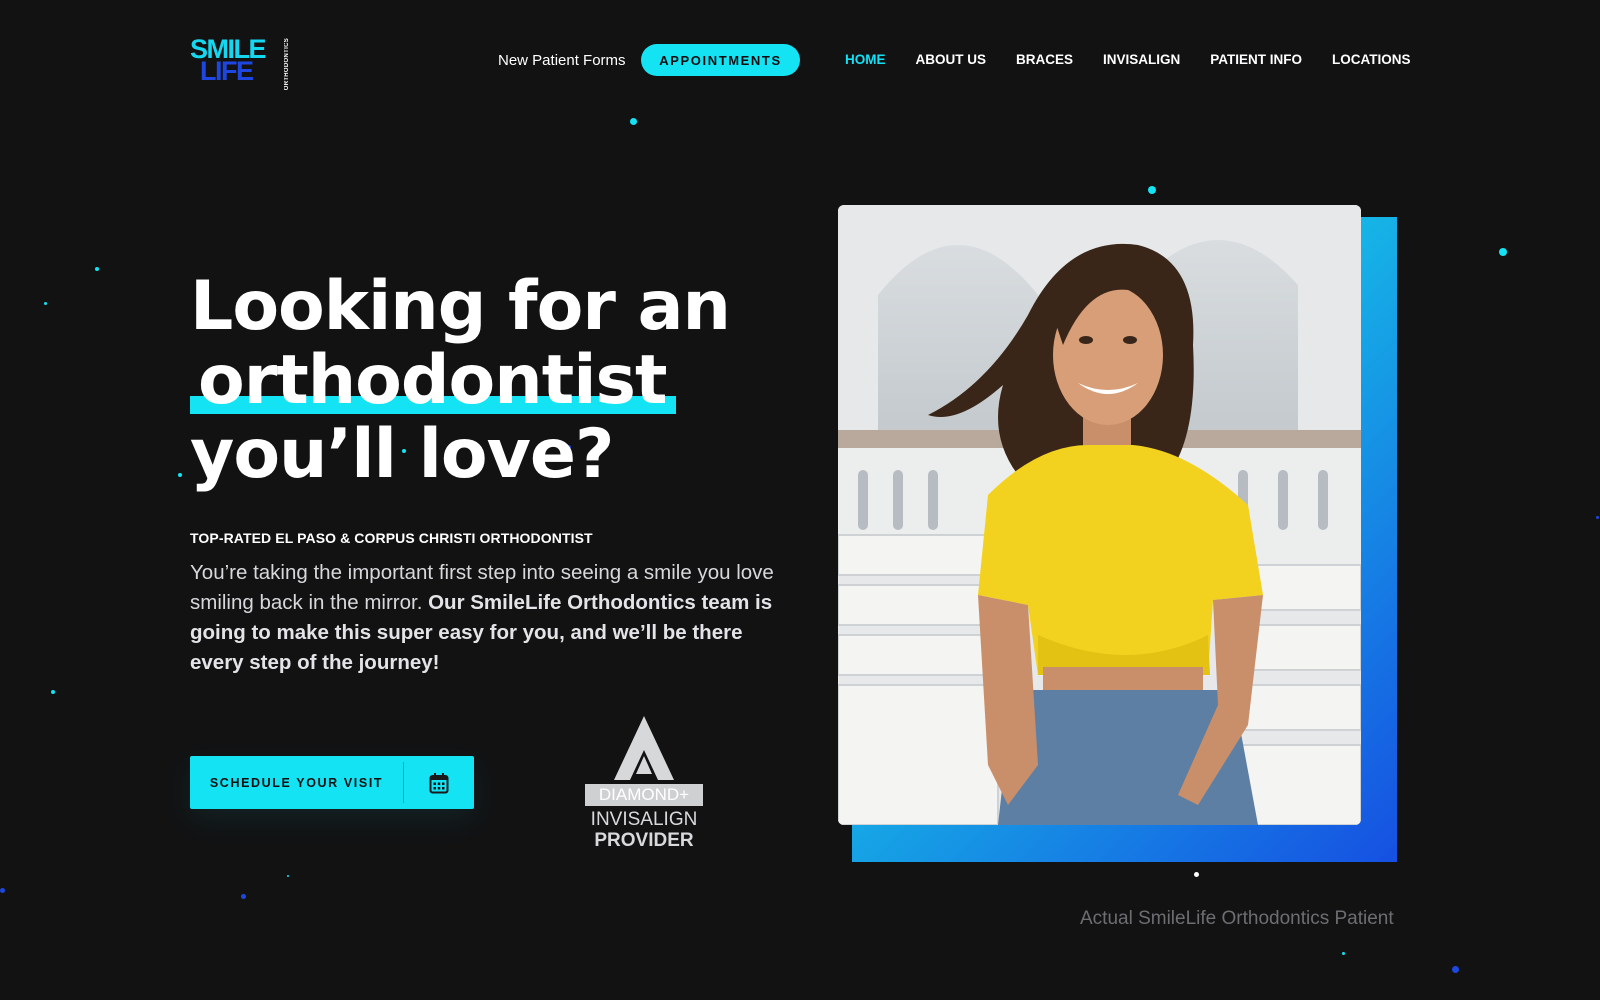 The image size is (1600, 1000). What do you see at coordinates (1256, 59) in the screenshot?
I see `nav-patient-info: PATIENT INFO` at bounding box center [1256, 59].